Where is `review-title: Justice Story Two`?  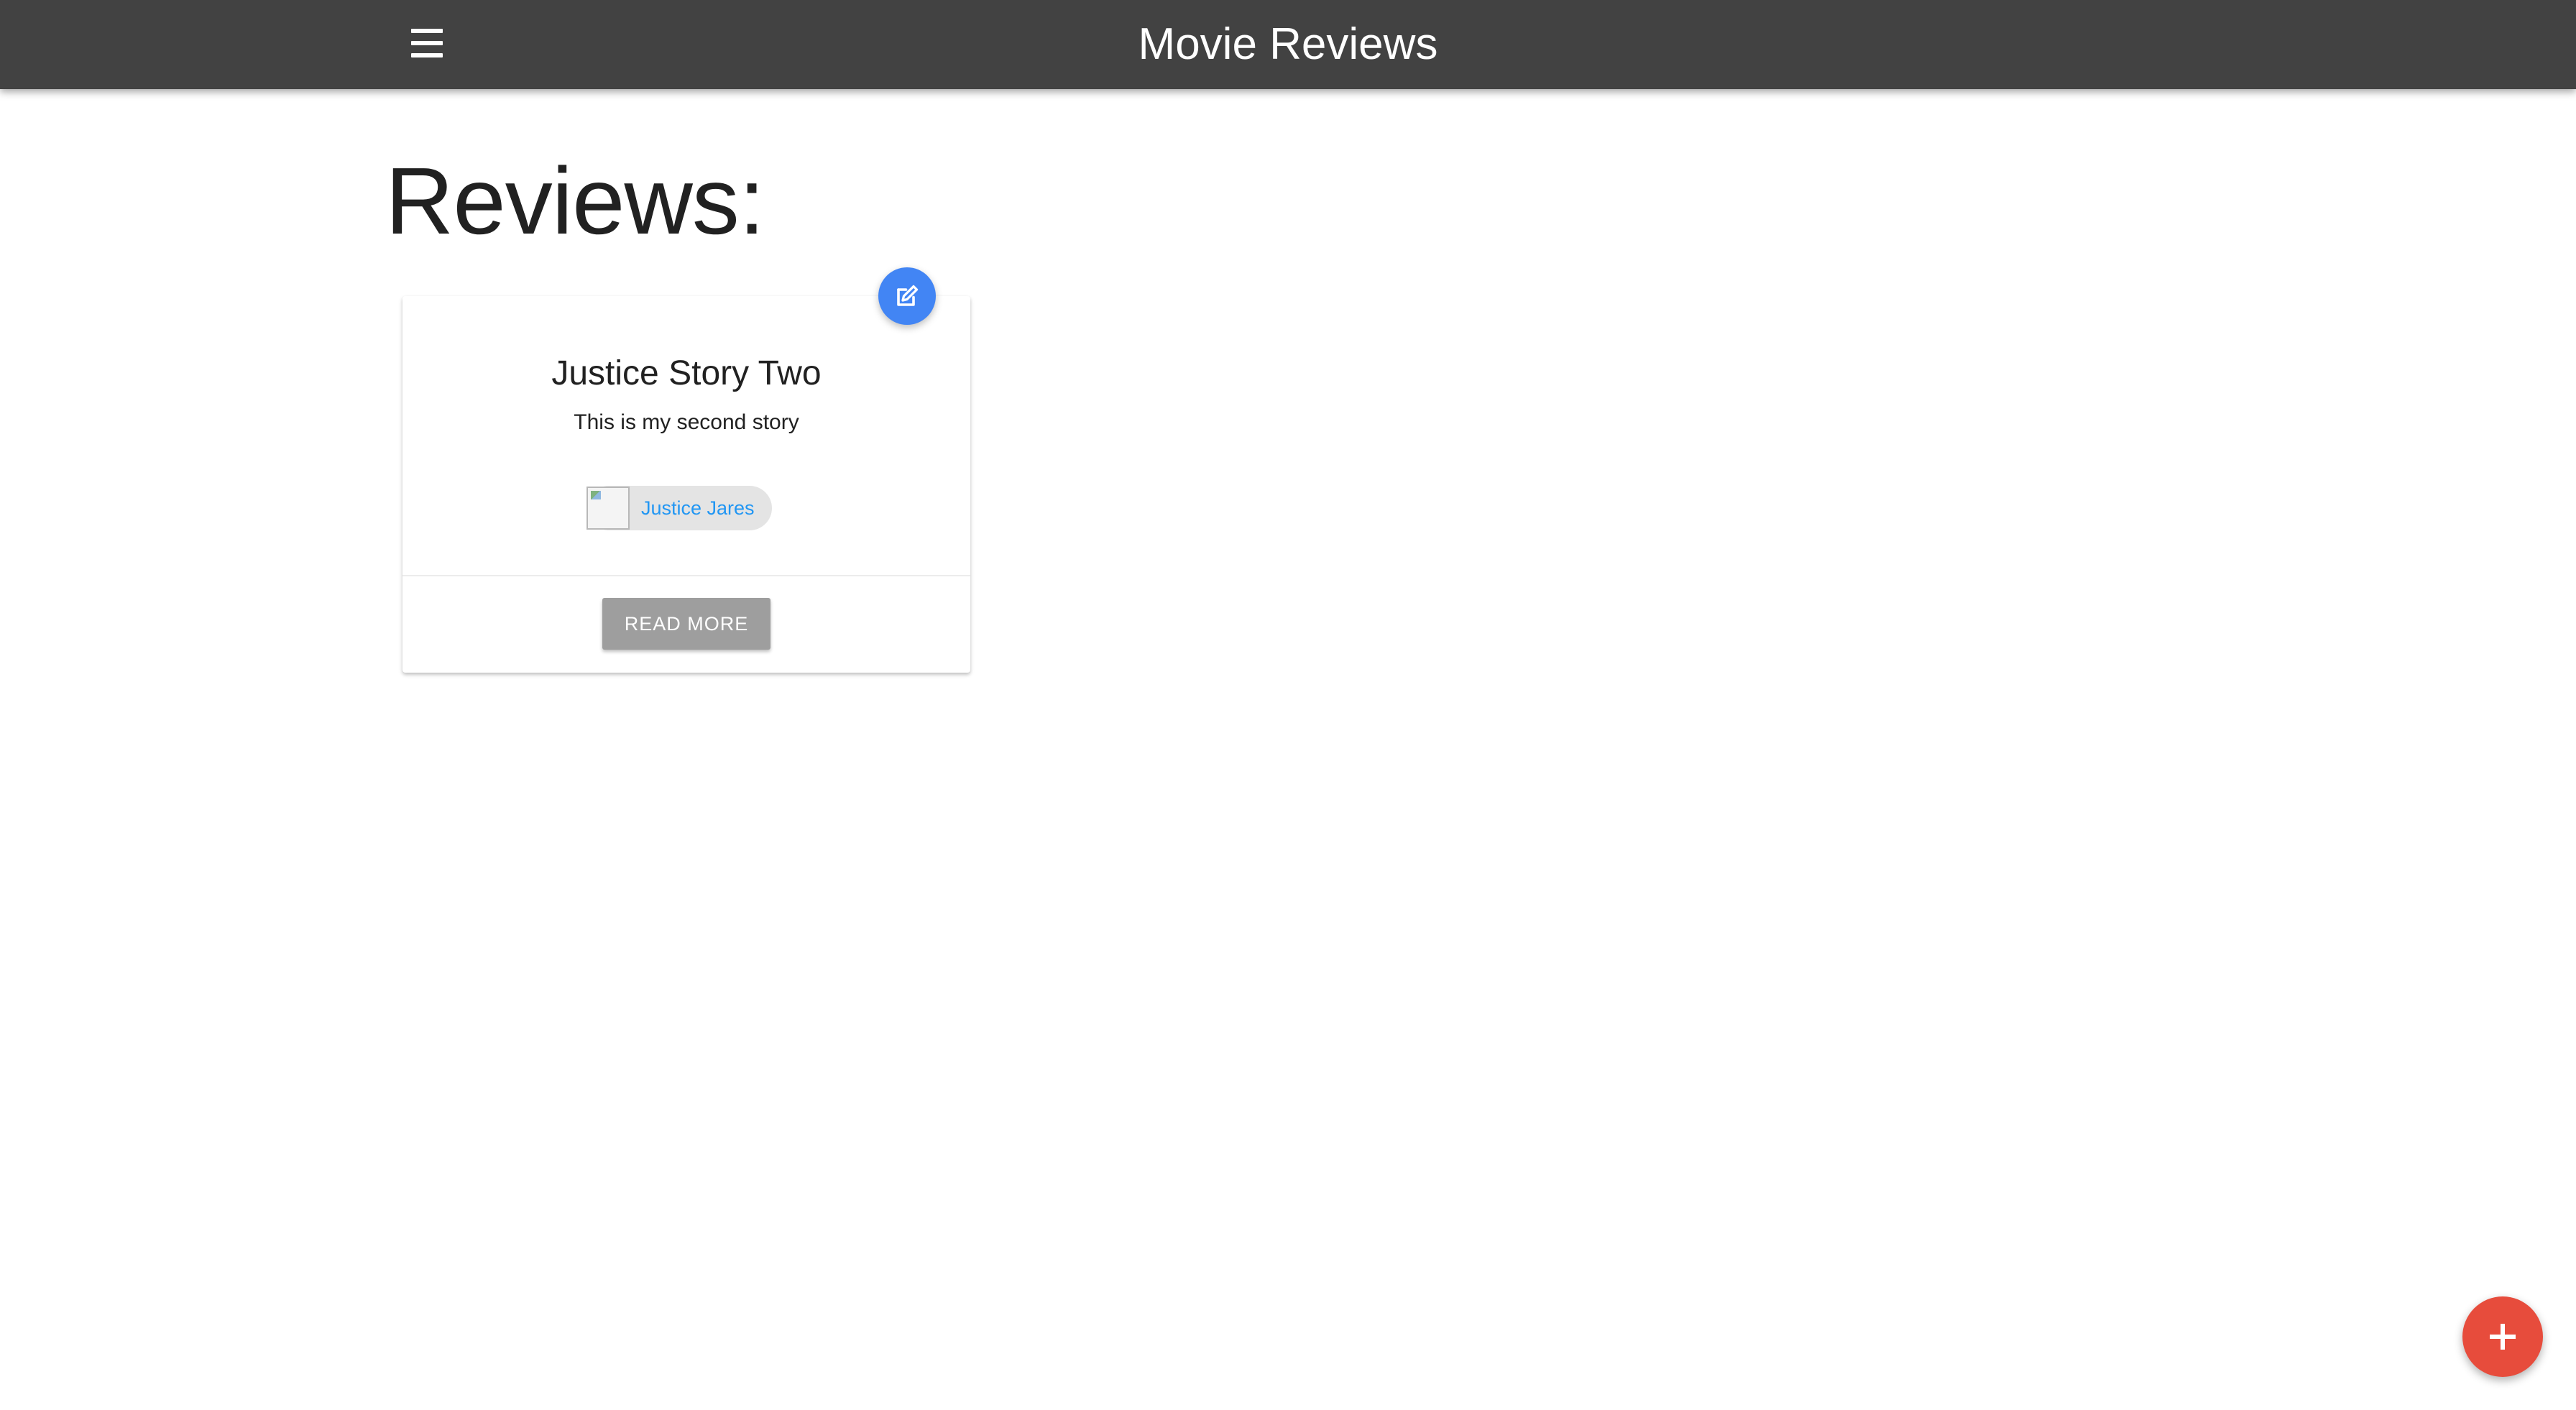
review-title: Justice Story Two is located at coordinates (686, 373).